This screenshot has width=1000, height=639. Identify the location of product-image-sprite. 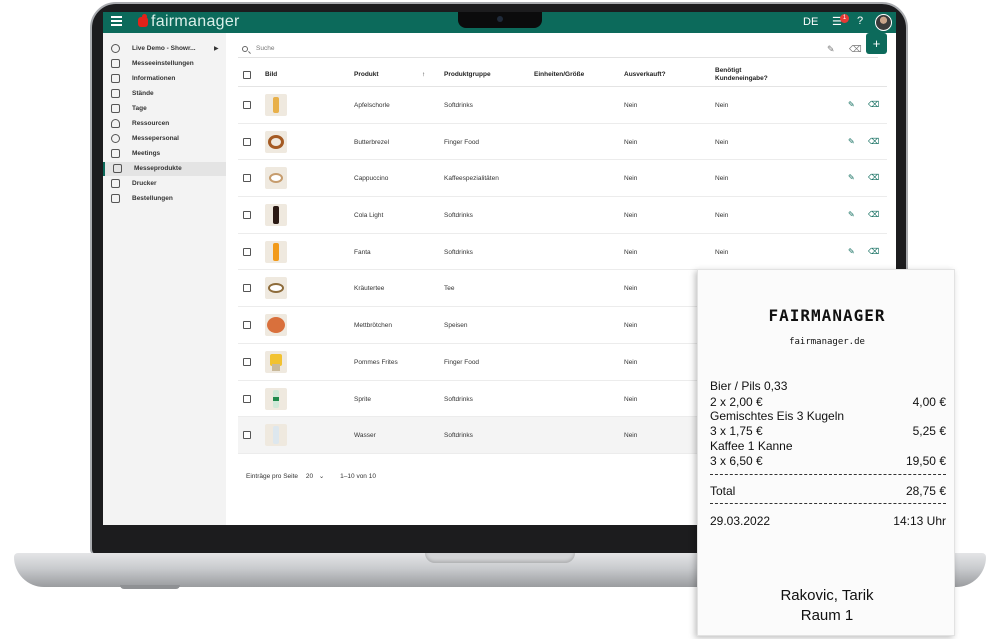
(276, 398).